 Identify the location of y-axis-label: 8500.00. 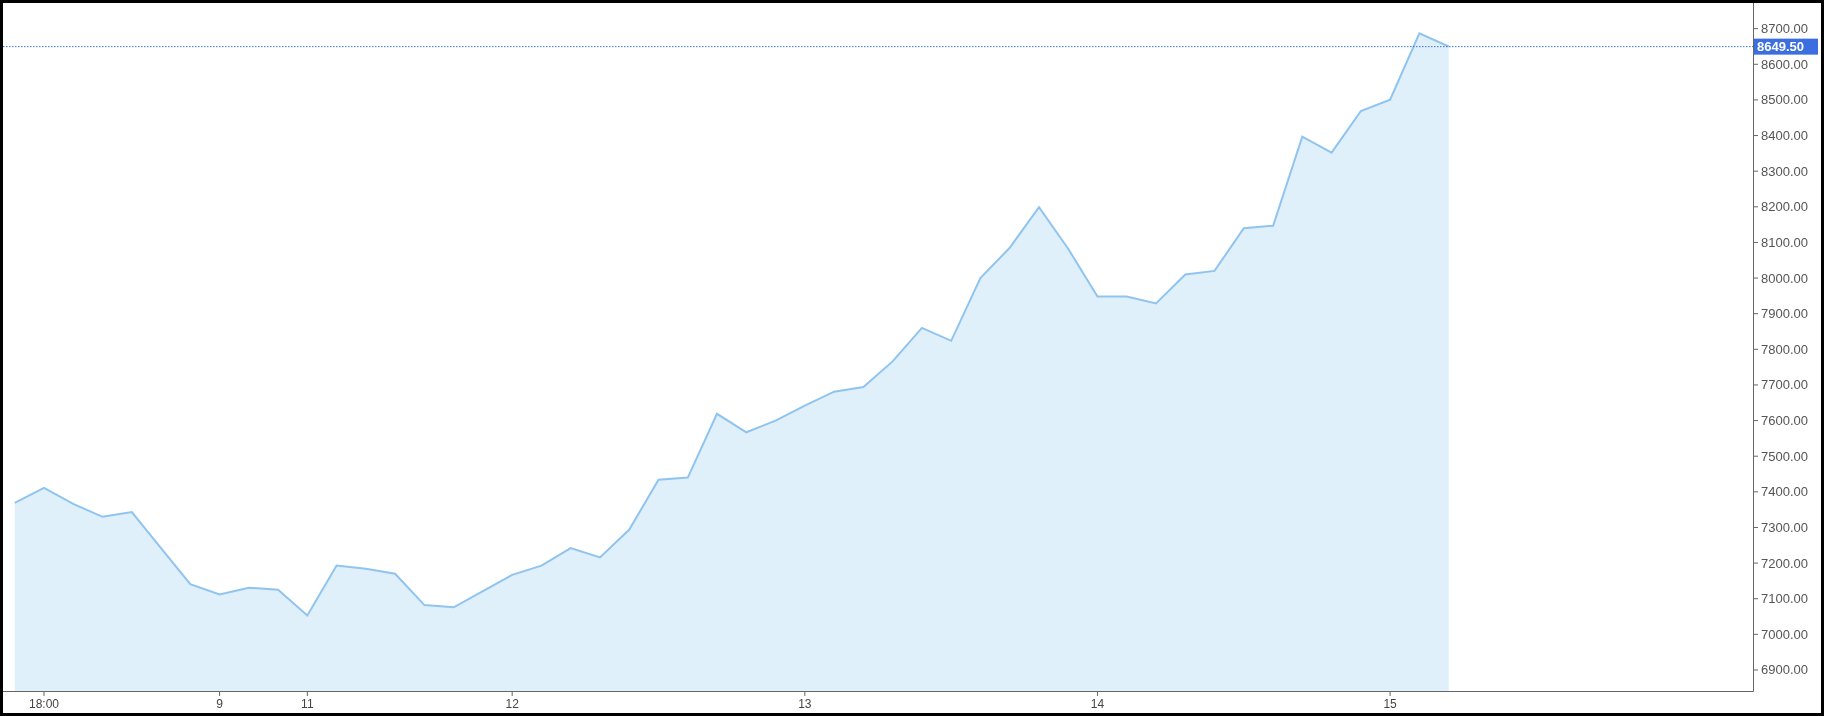
(1784, 100).